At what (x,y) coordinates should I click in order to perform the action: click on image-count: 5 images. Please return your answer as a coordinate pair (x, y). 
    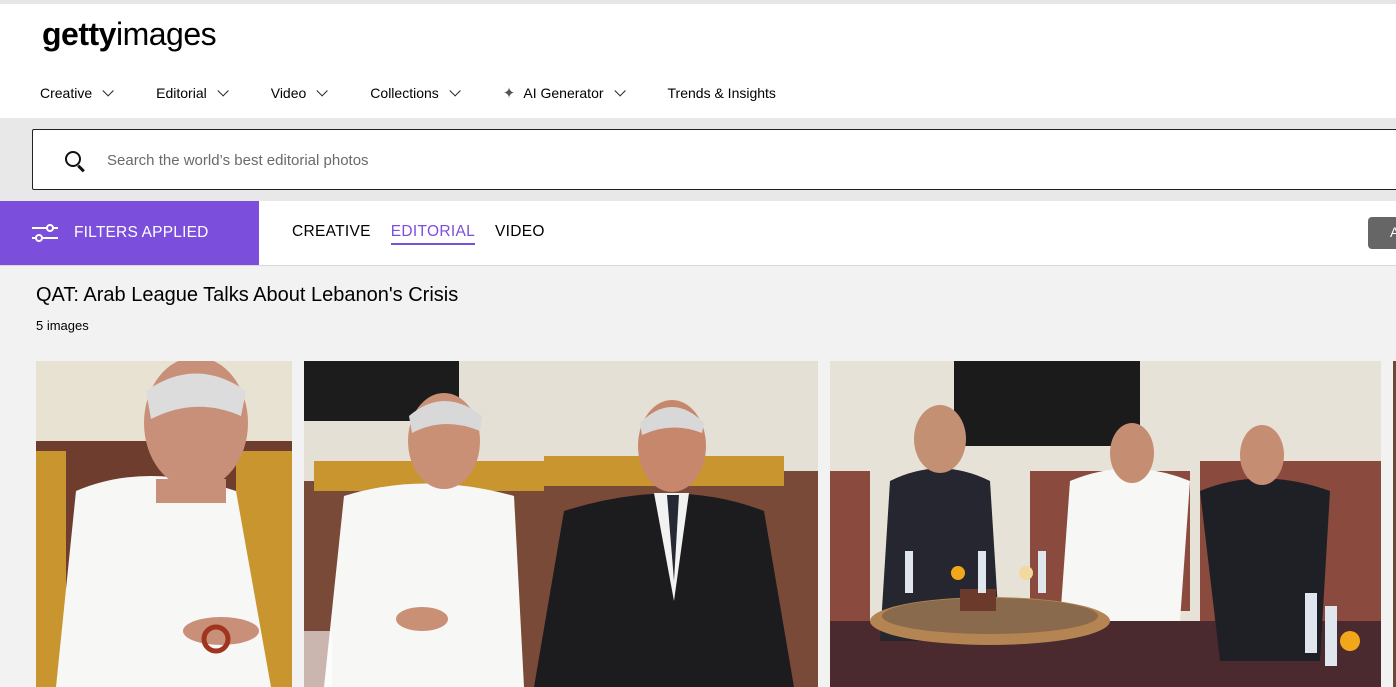
    Looking at the image, I should click on (62, 325).